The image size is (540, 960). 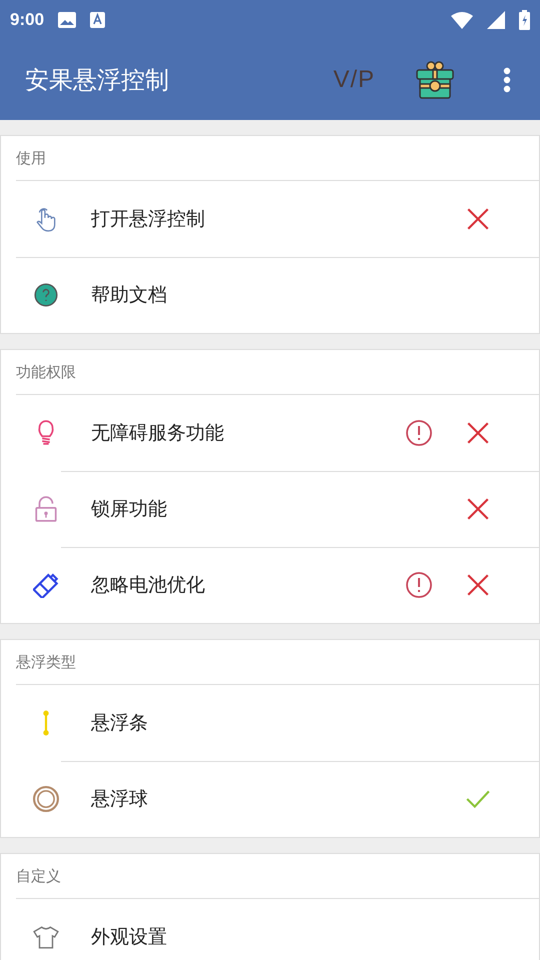 What do you see at coordinates (315, 723) in the screenshot?
I see `setting-label: 悬浮条` at bounding box center [315, 723].